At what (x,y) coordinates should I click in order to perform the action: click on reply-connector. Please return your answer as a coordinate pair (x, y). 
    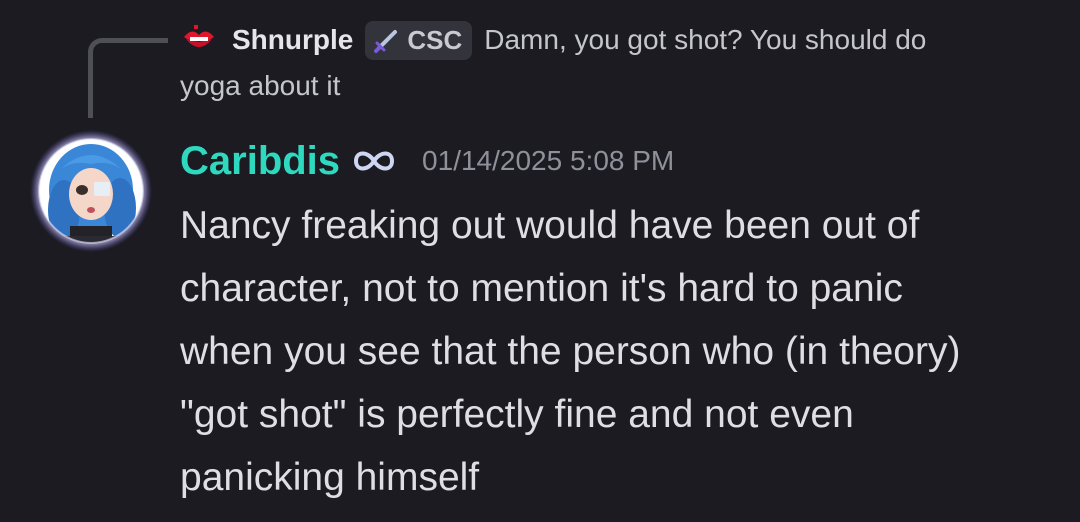
    Looking at the image, I should click on (128, 78).